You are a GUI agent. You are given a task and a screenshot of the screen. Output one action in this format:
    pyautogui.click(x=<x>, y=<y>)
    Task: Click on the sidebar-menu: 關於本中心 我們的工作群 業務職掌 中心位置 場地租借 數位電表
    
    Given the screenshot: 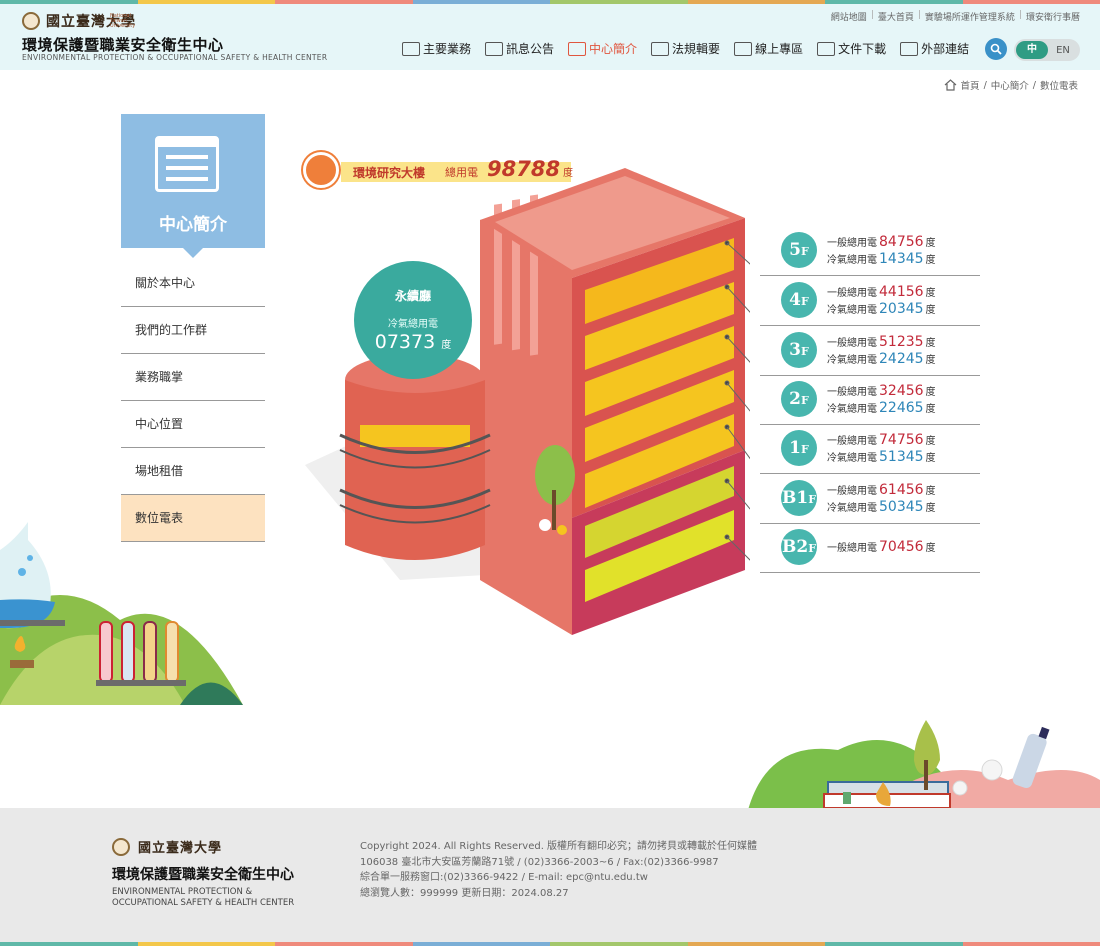 What is the action you would take?
    pyautogui.click(x=193, y=401)
    